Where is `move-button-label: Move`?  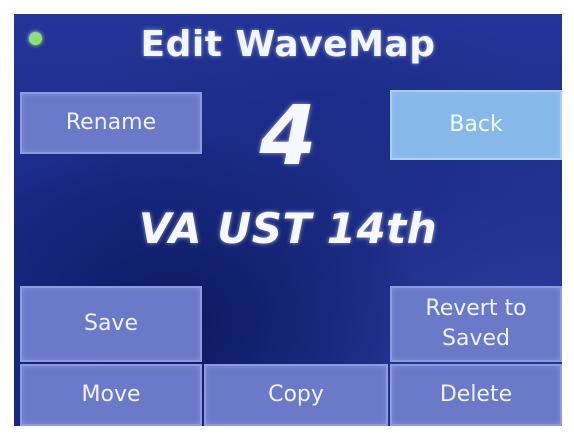
move-button-label: Move is located at coordinates (111, 394).